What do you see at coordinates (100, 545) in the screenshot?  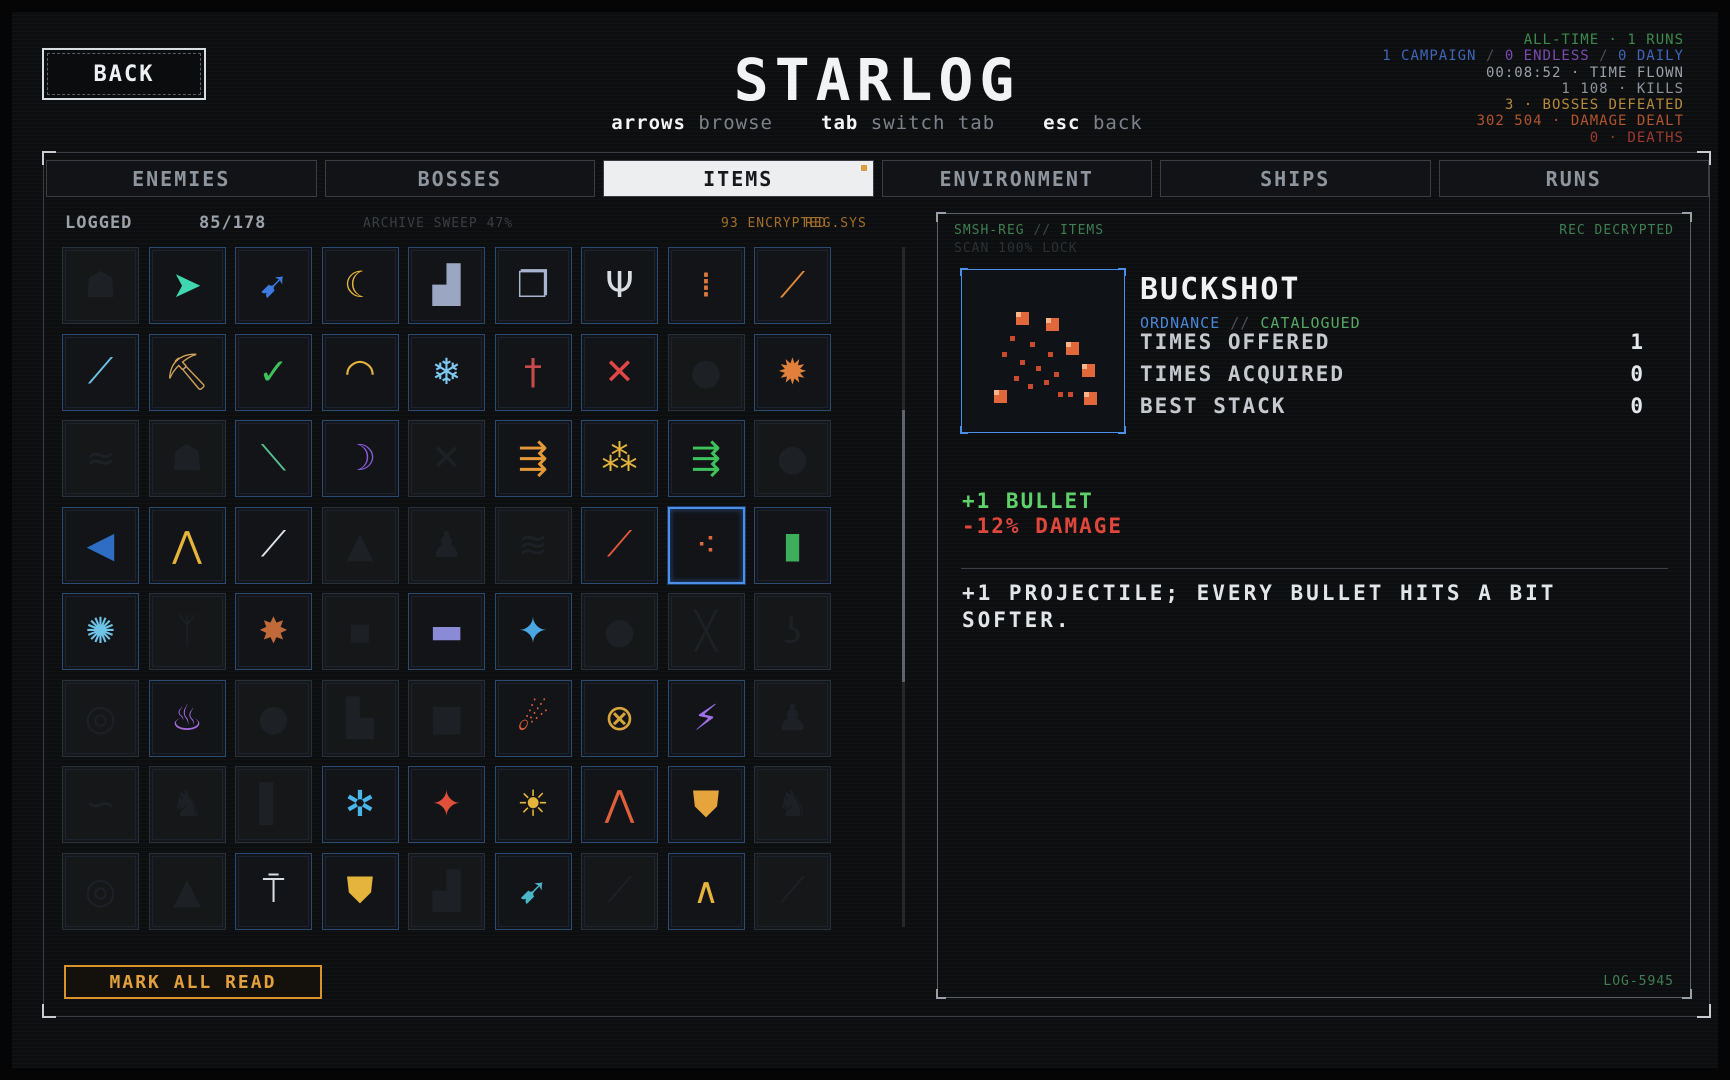 I see `item-slot: ◀` at bounding box center [100, 545].